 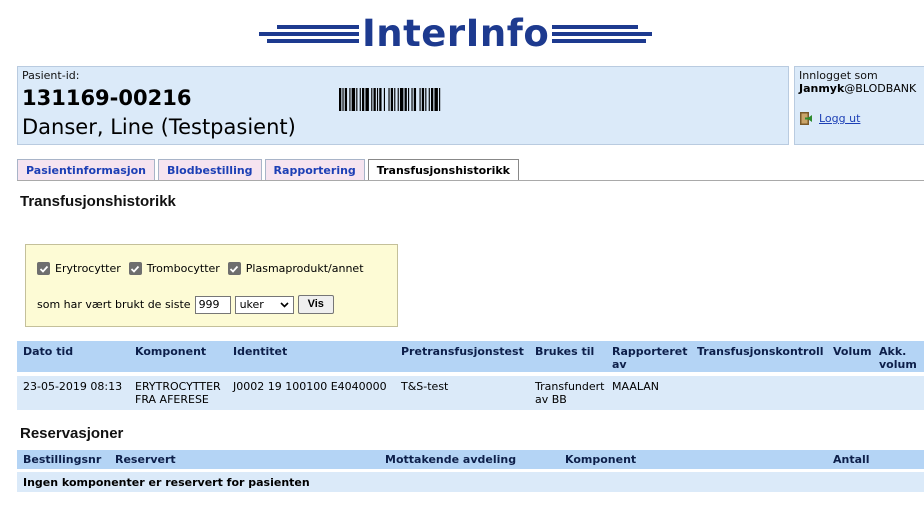 I want to click on period-unit-value: uker, so click(x=251, y=304).